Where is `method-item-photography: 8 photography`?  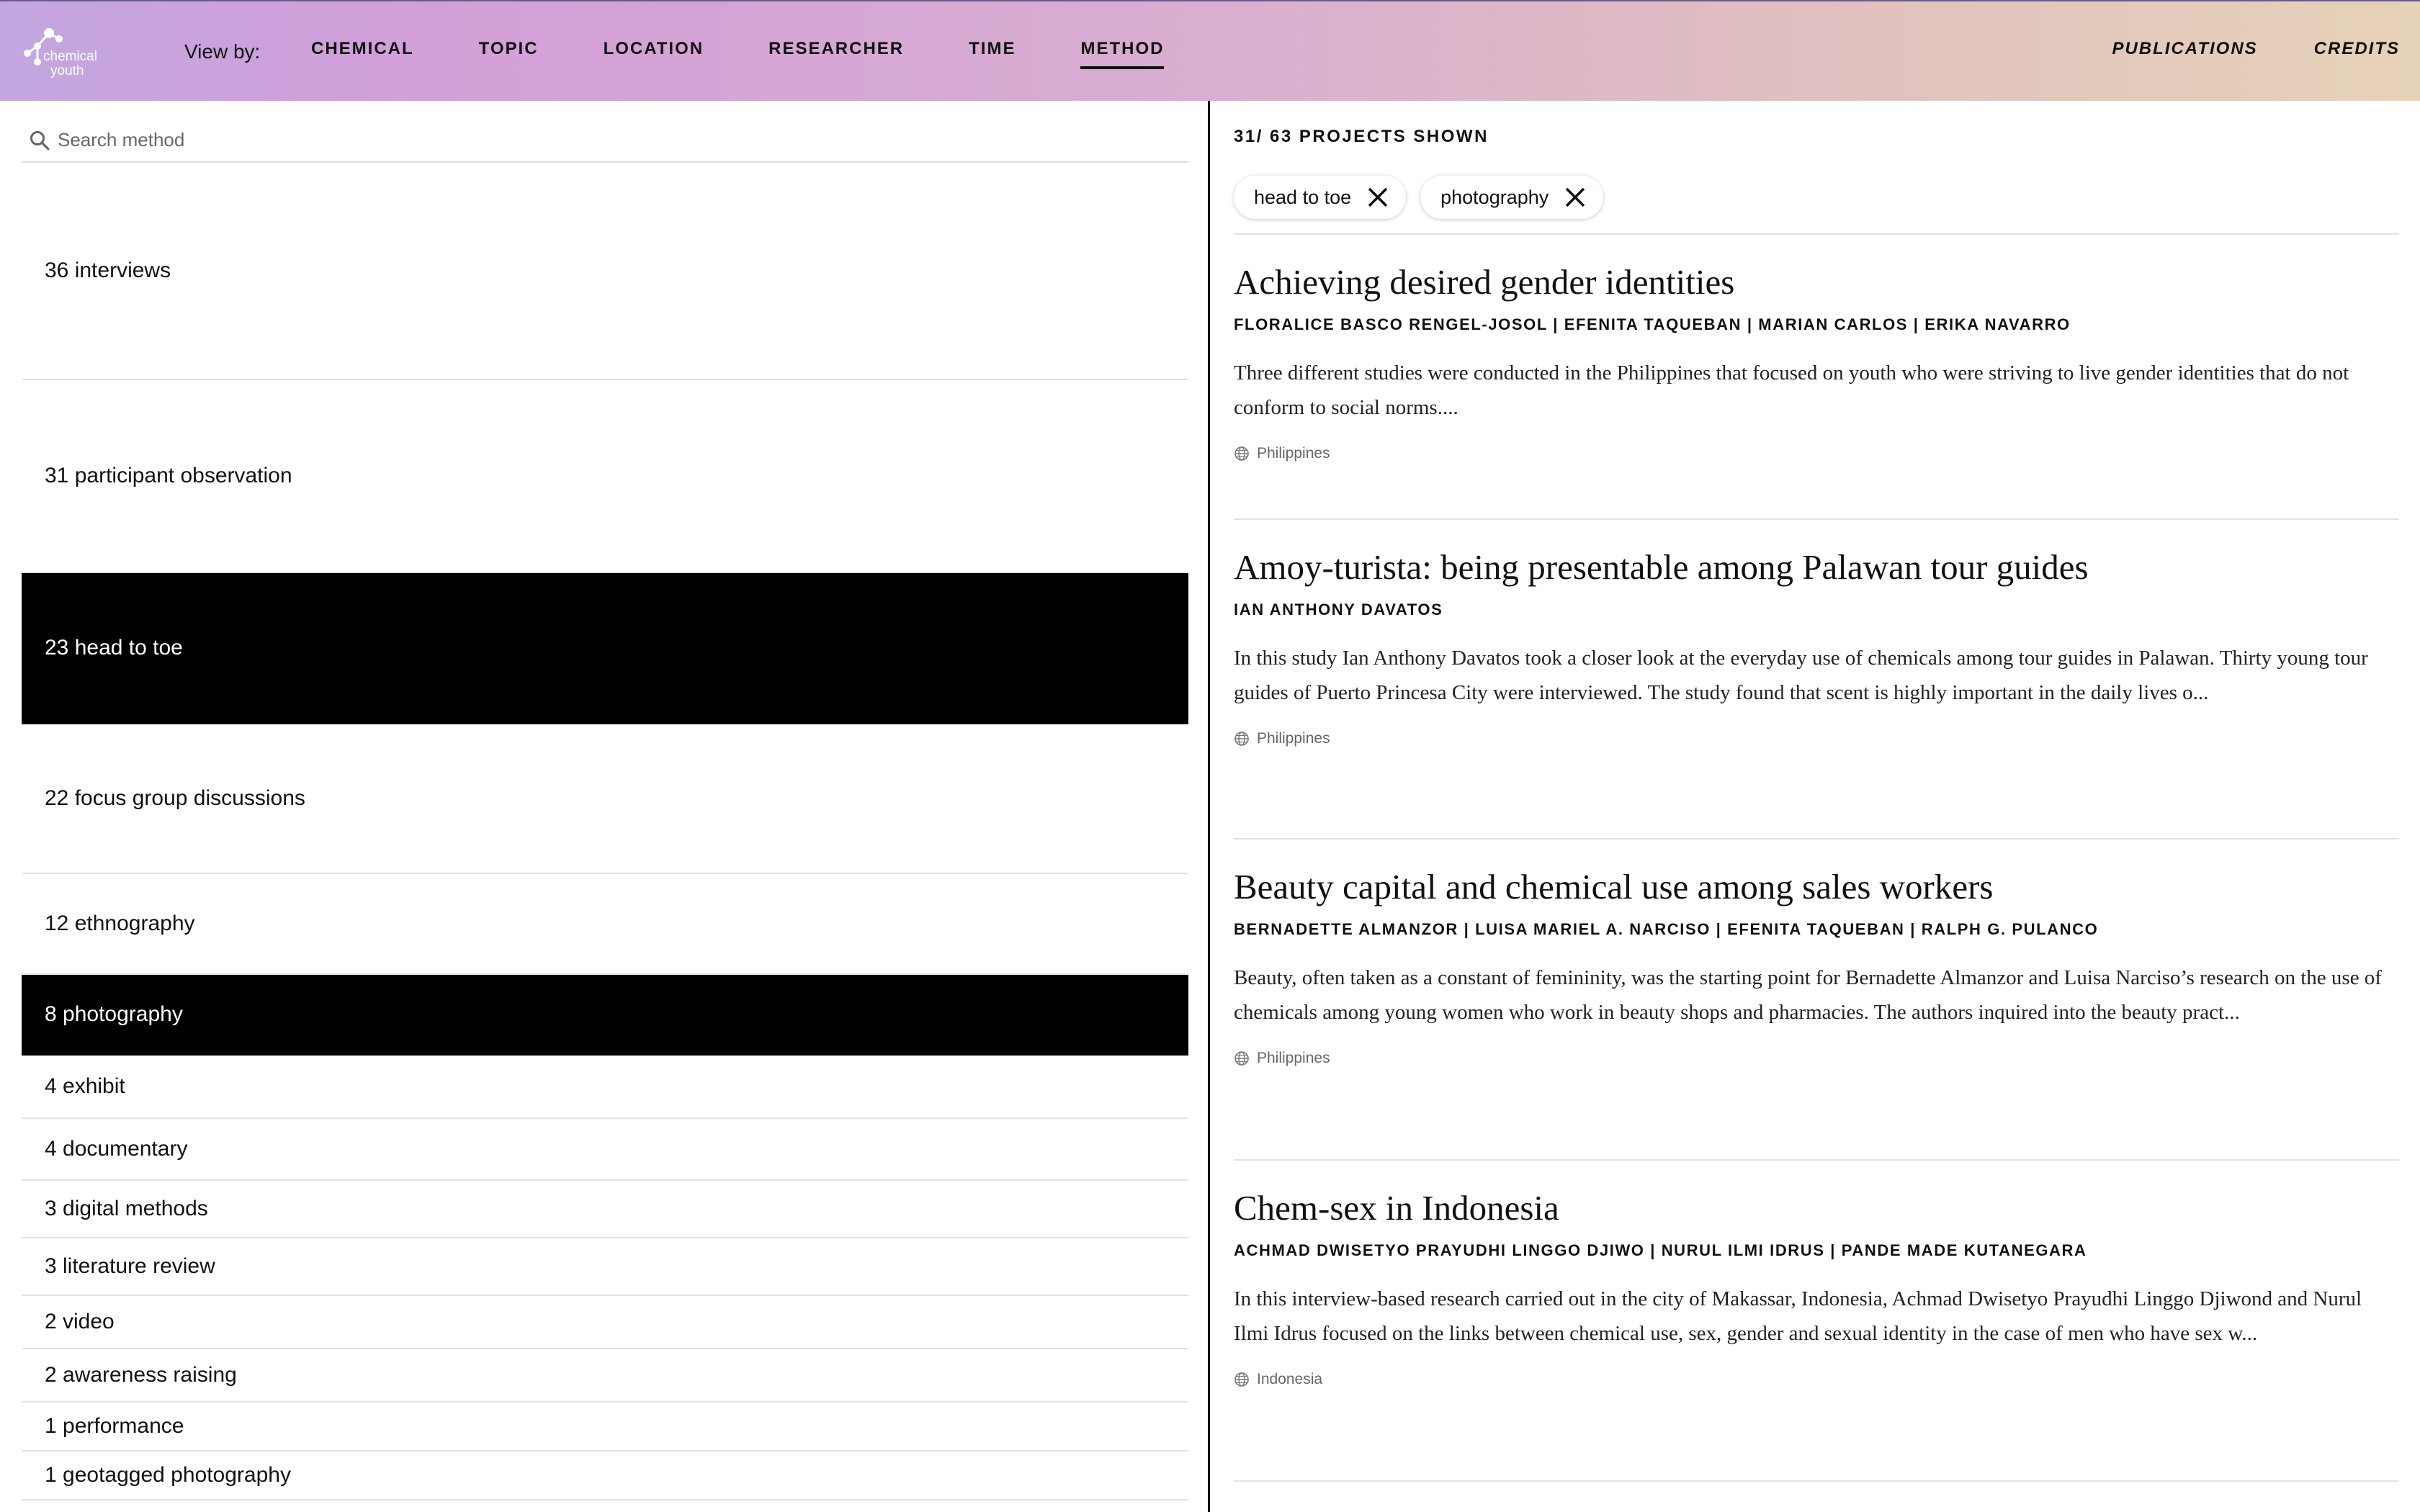 method-item-photography: 8 photography is located at coordinates (605, 1015).